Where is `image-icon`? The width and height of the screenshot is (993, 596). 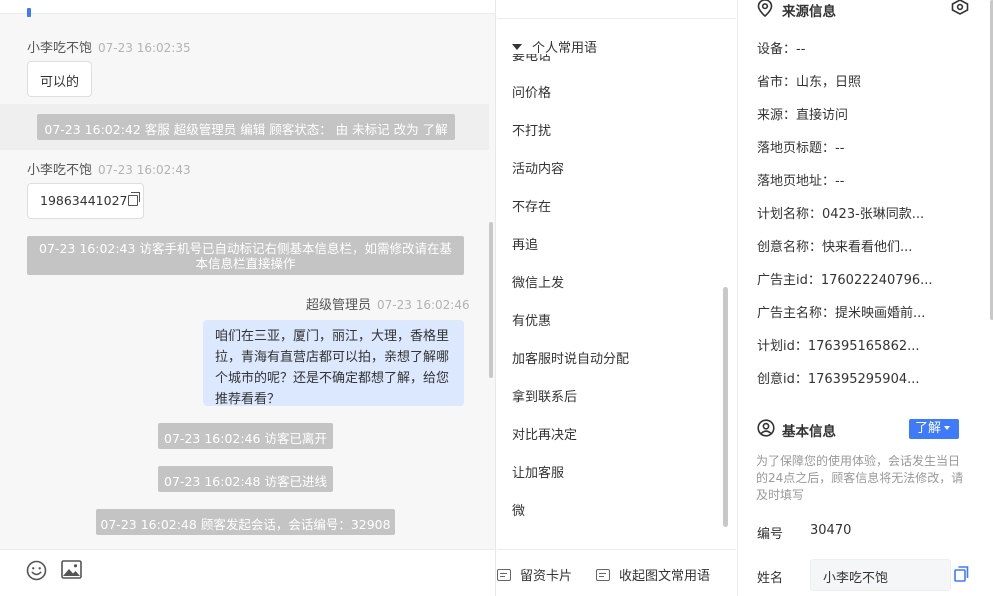 image-icon is located at coordinates (71, 571).